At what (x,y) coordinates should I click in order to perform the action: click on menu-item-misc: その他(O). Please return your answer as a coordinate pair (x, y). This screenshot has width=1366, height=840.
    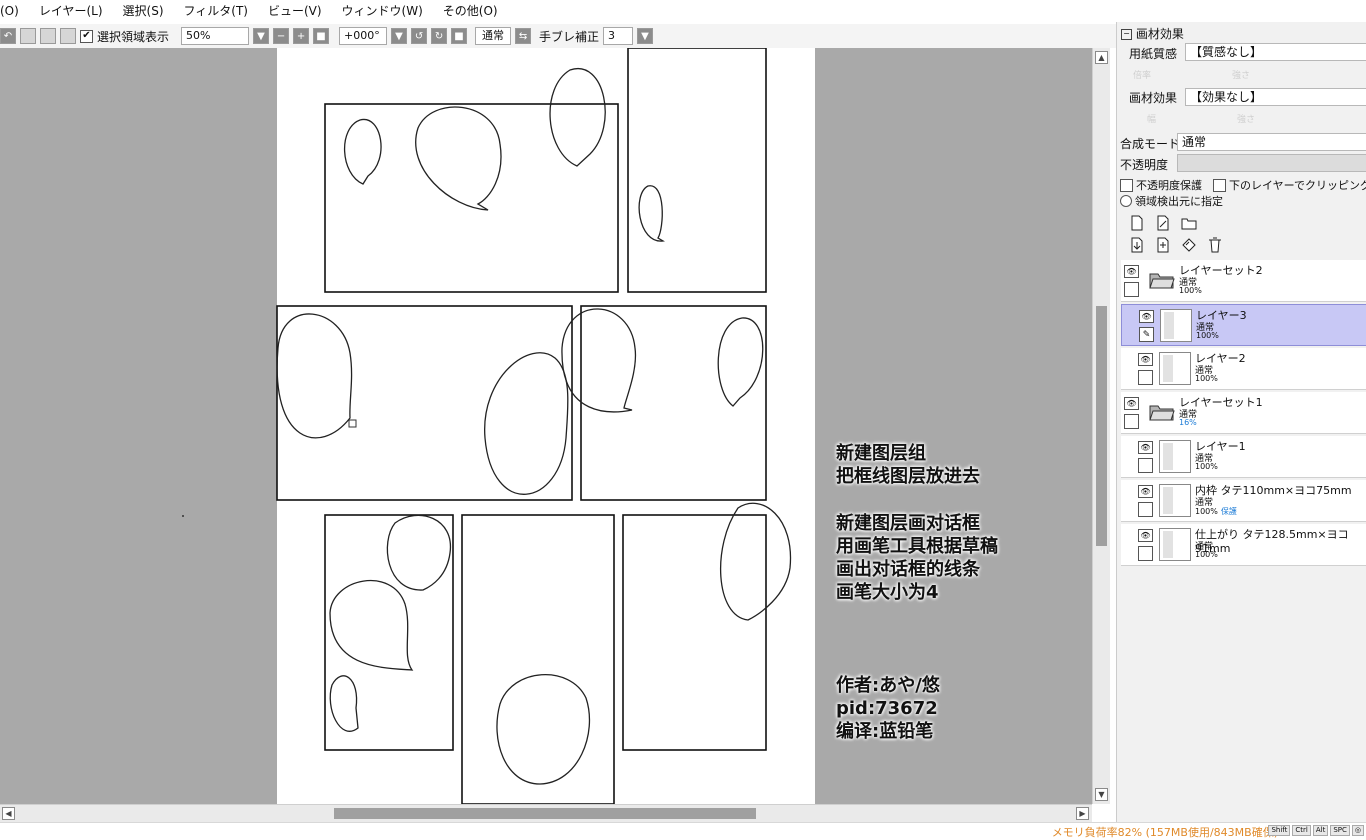
    Looking at the image, I should click on (470, 11).